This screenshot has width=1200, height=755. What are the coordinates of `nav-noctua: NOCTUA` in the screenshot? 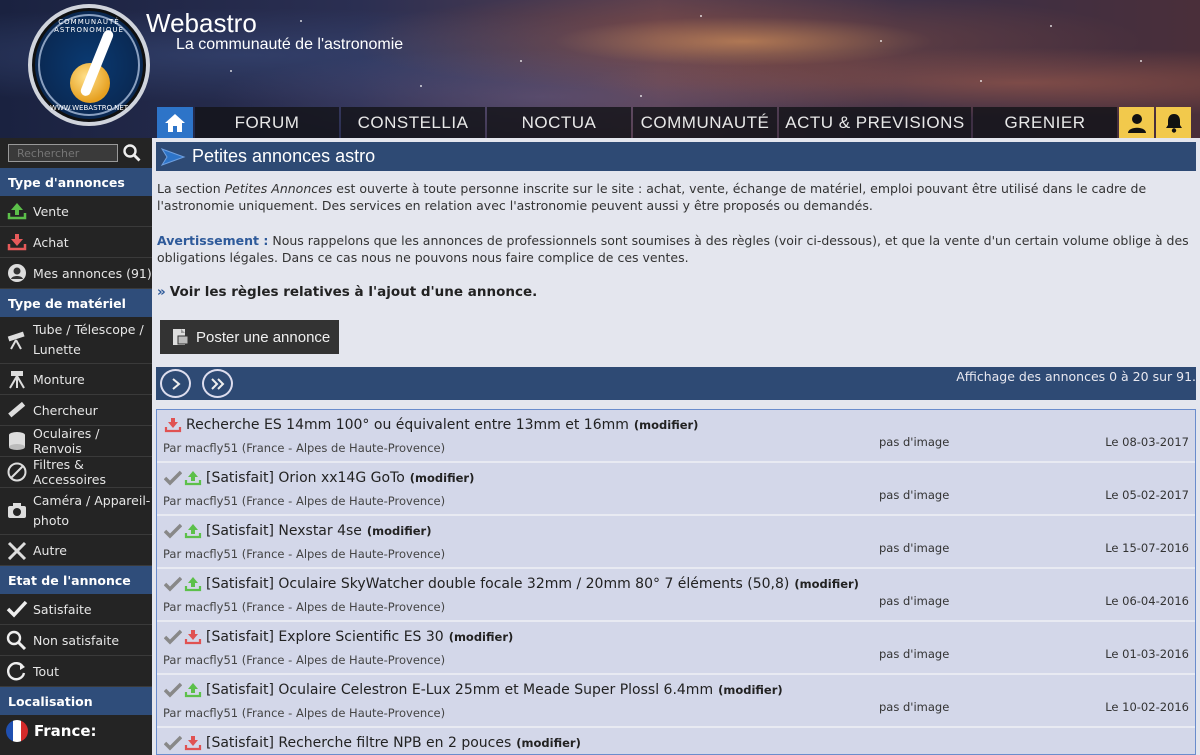 It's located at (559, 122).